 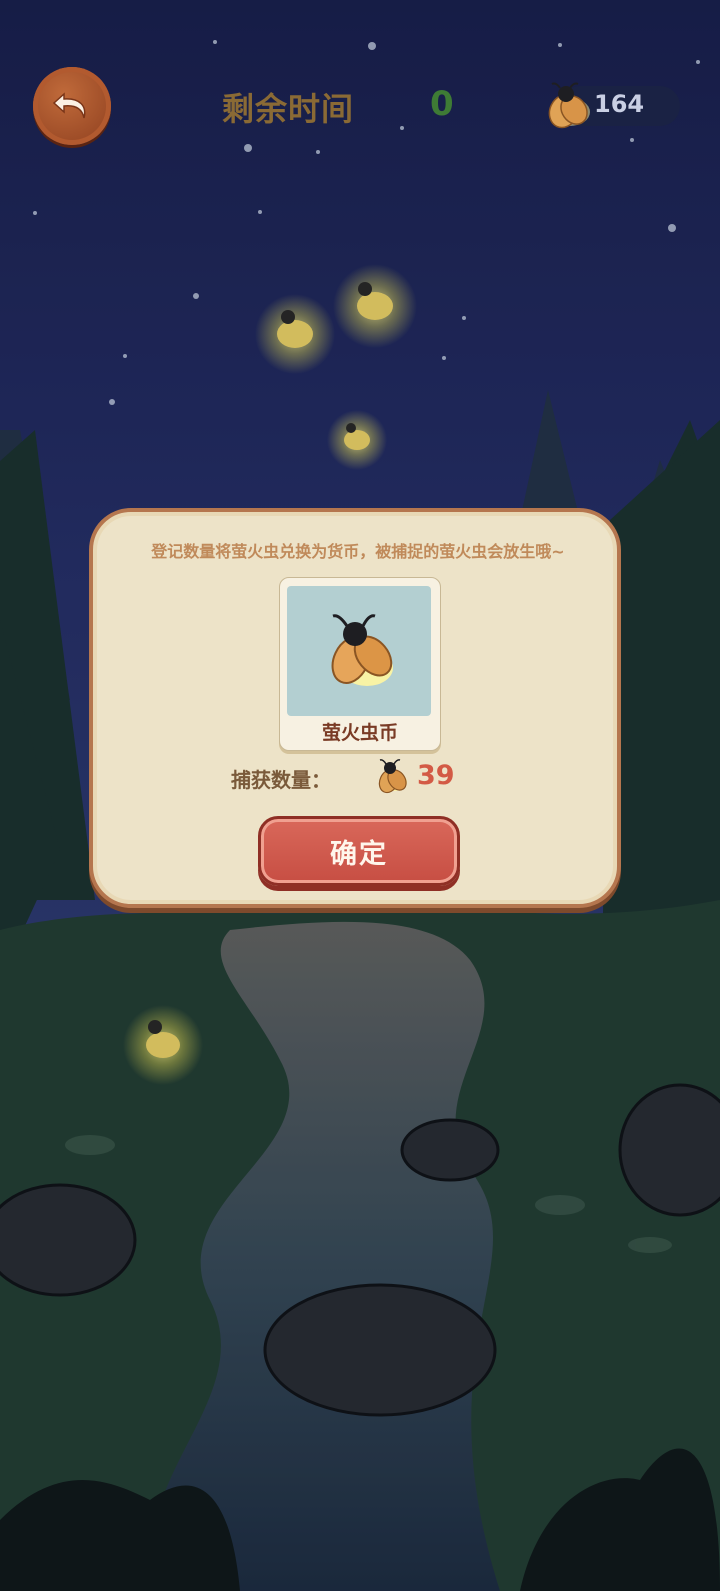 I want to click on confirm-button: 确定, so click(x=359, y=851).